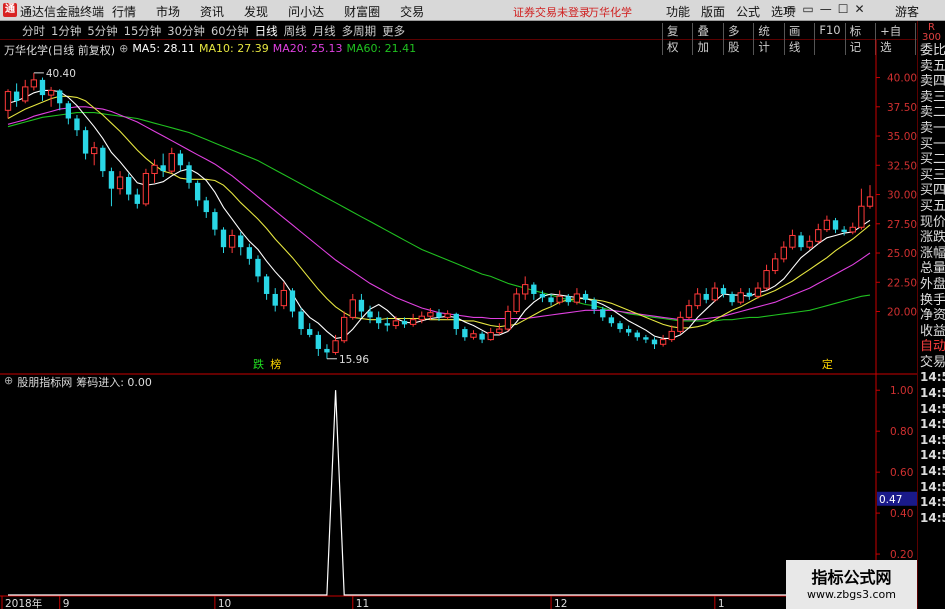 The width and height of the screenshot is (945, 609). Describe the element at coordinates (843, 9) in the screenshot. I see `maximize-icon: ☐` at that location.